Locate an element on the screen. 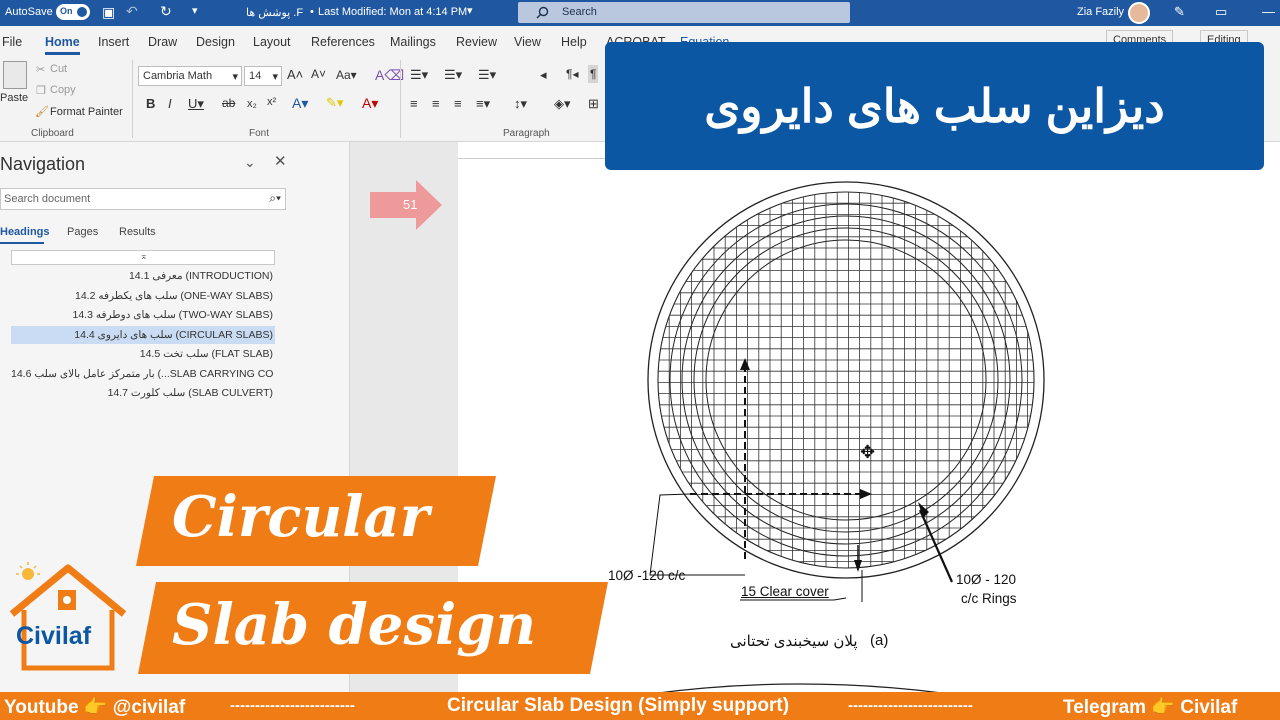  align-left-icon: ≡ is located at coordinates (414, 103).